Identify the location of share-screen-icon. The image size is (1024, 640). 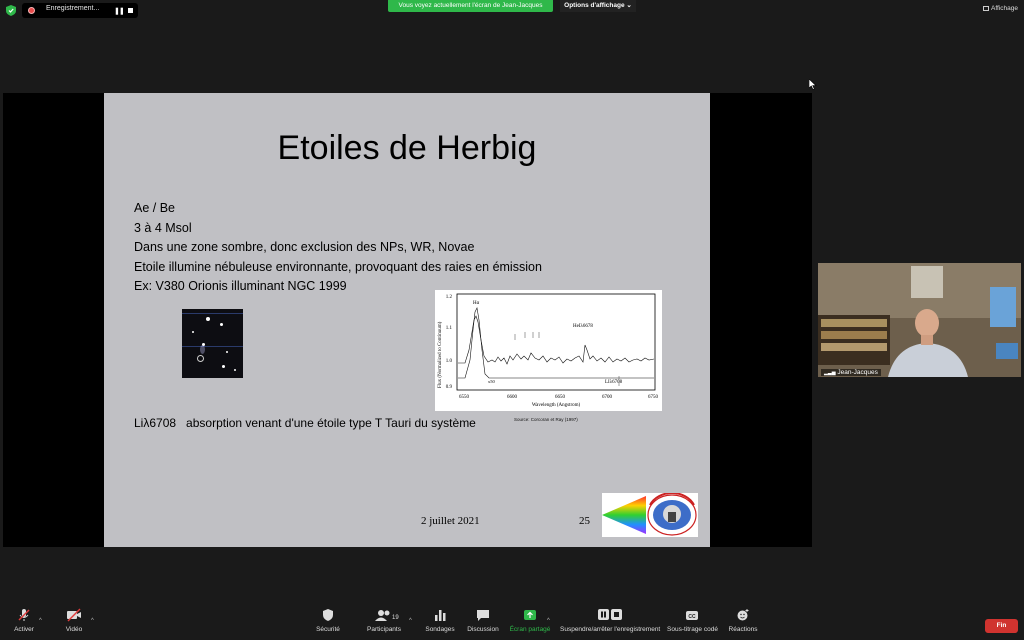
(530, 615).